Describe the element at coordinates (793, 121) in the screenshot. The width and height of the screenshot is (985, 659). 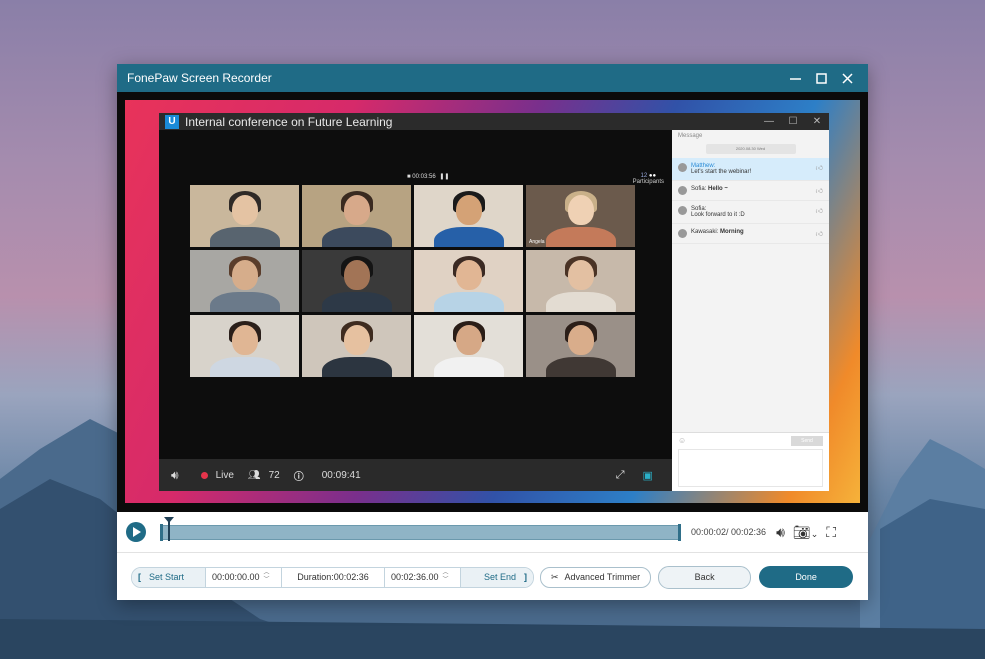
I see `conf-maximize-icon: ☐` at that location.